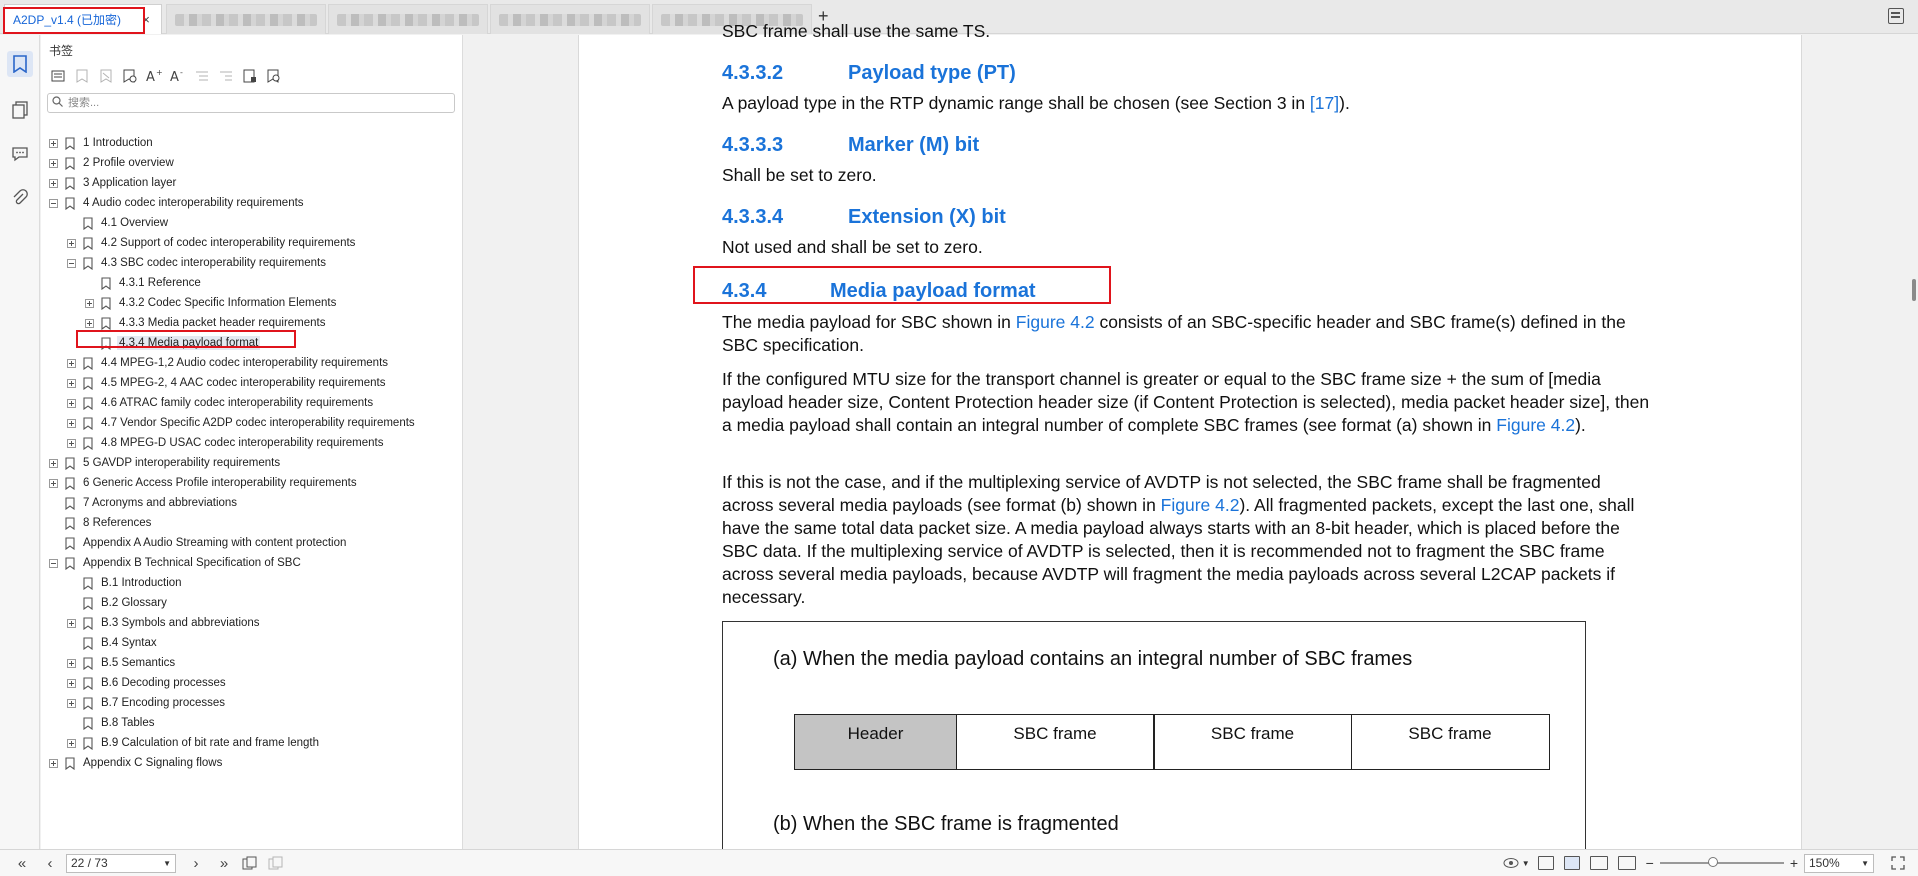  Describe the element at coordinates (83, 19) in the screenshot. I see `tab-a2dp-document: A2DP_v1.4 (已加密) ×` at that location.